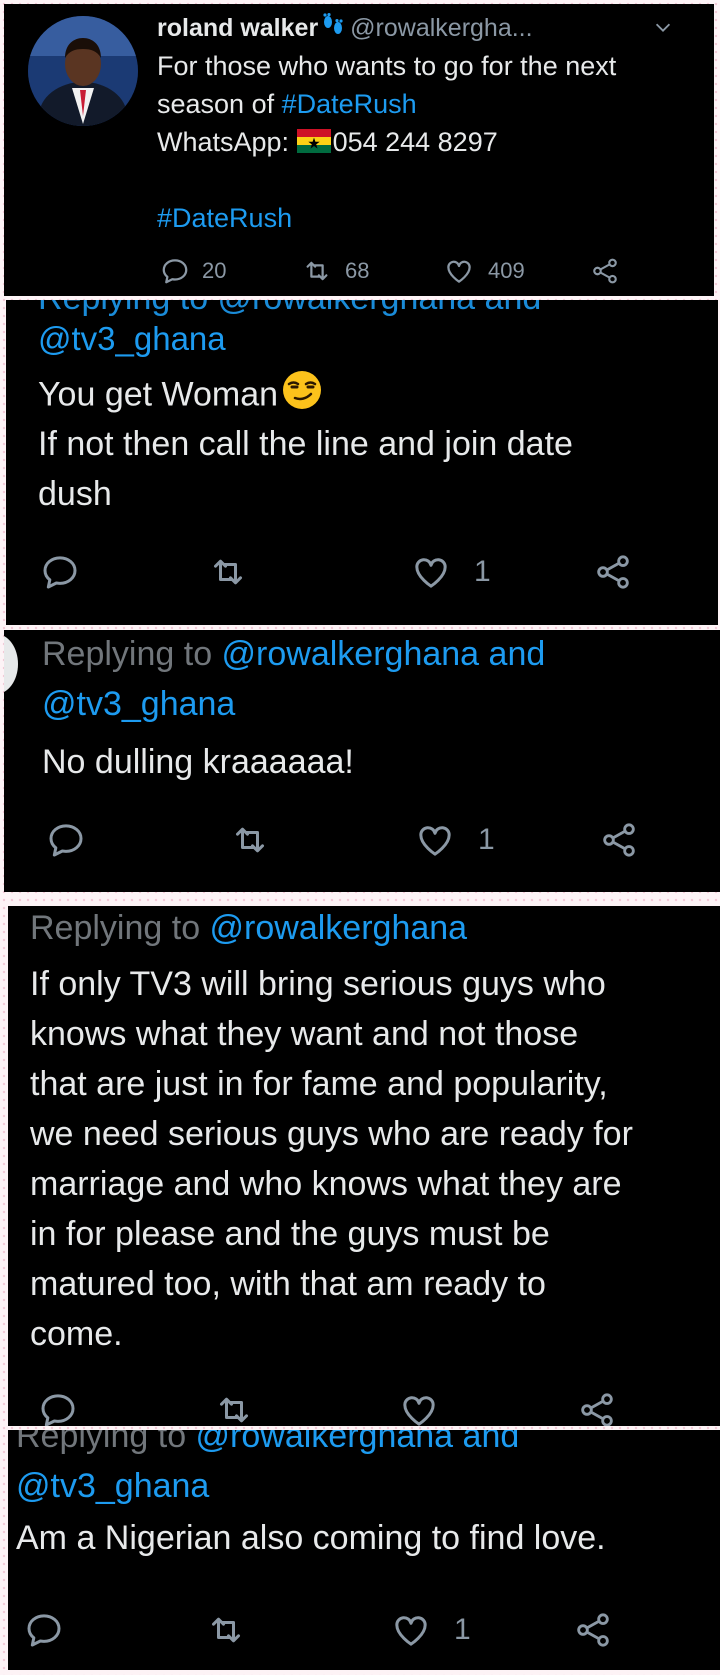 The image size is (720, 1675). I want to click on tweet-text-segment: WhatsApp:, so click(227, 142).